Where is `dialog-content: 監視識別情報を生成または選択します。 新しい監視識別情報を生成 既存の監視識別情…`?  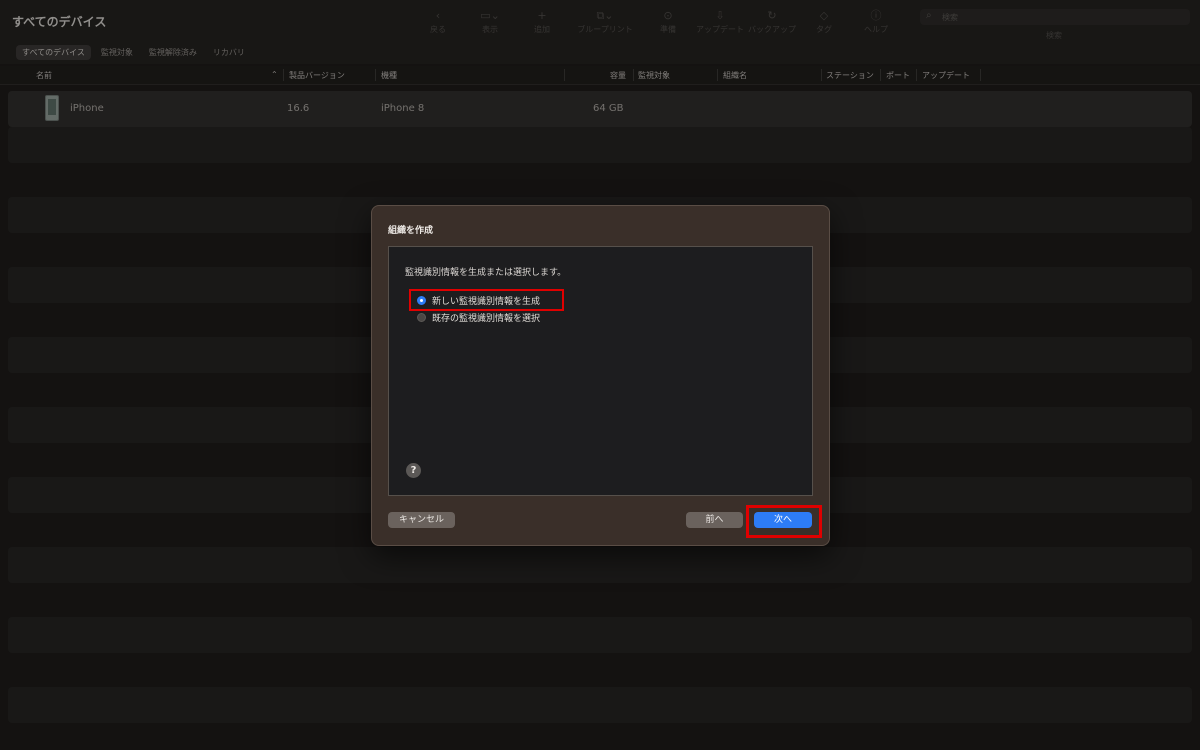 dialog-content: 監視識別情報を生成または選択します。 新しい監視識別情報を生成 既存の監視識別情… is located at coordinates (600, 371).